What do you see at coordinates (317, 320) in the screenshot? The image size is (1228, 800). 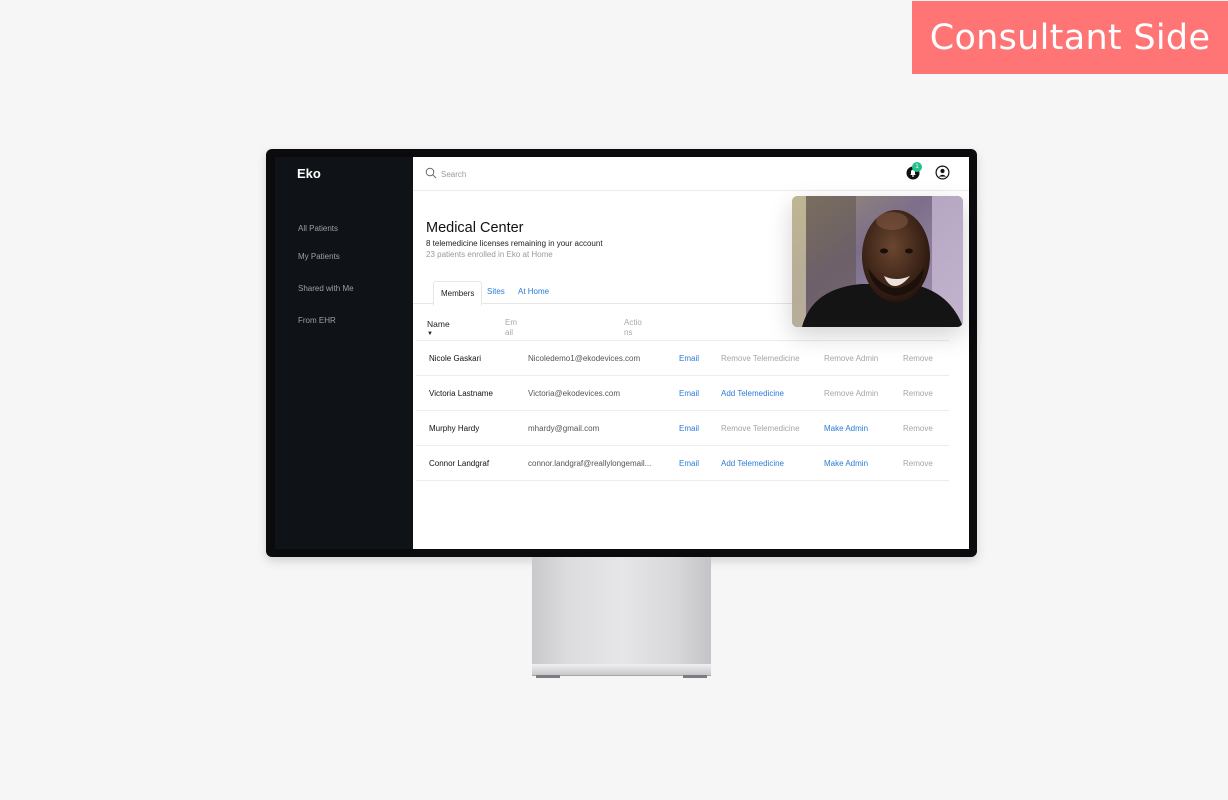 I see `sidebar-item-from-ehr: From EHR` at bounding box center [317, 320].